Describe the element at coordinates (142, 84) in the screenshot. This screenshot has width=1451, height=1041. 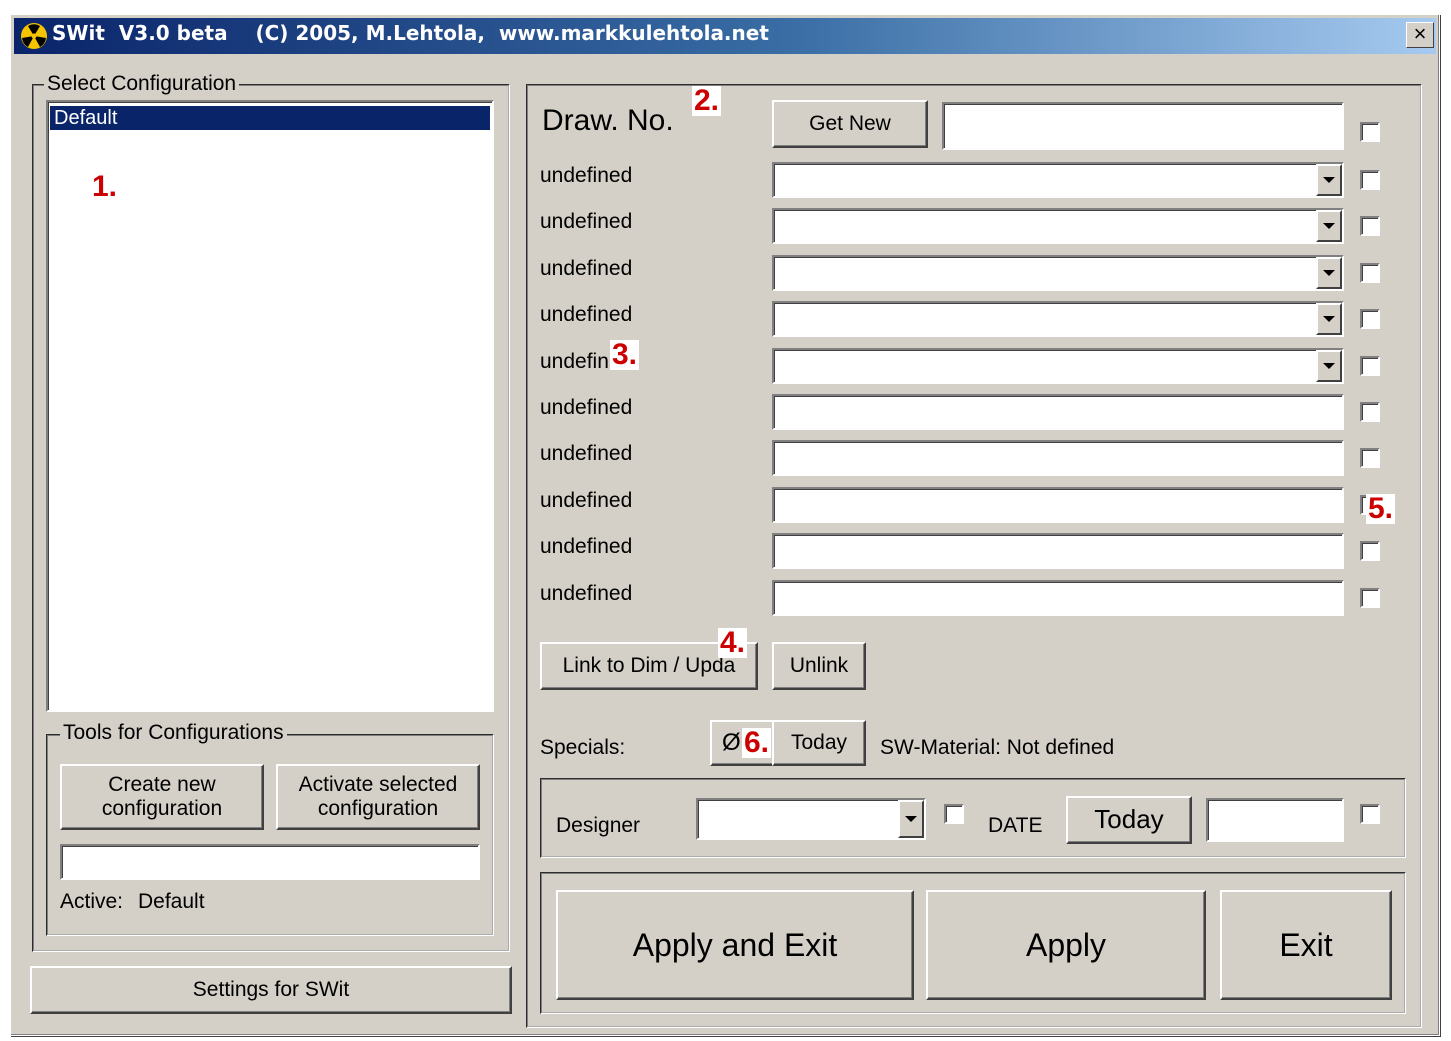
I see `select-configuration-legend: Select Configuration` at that location.